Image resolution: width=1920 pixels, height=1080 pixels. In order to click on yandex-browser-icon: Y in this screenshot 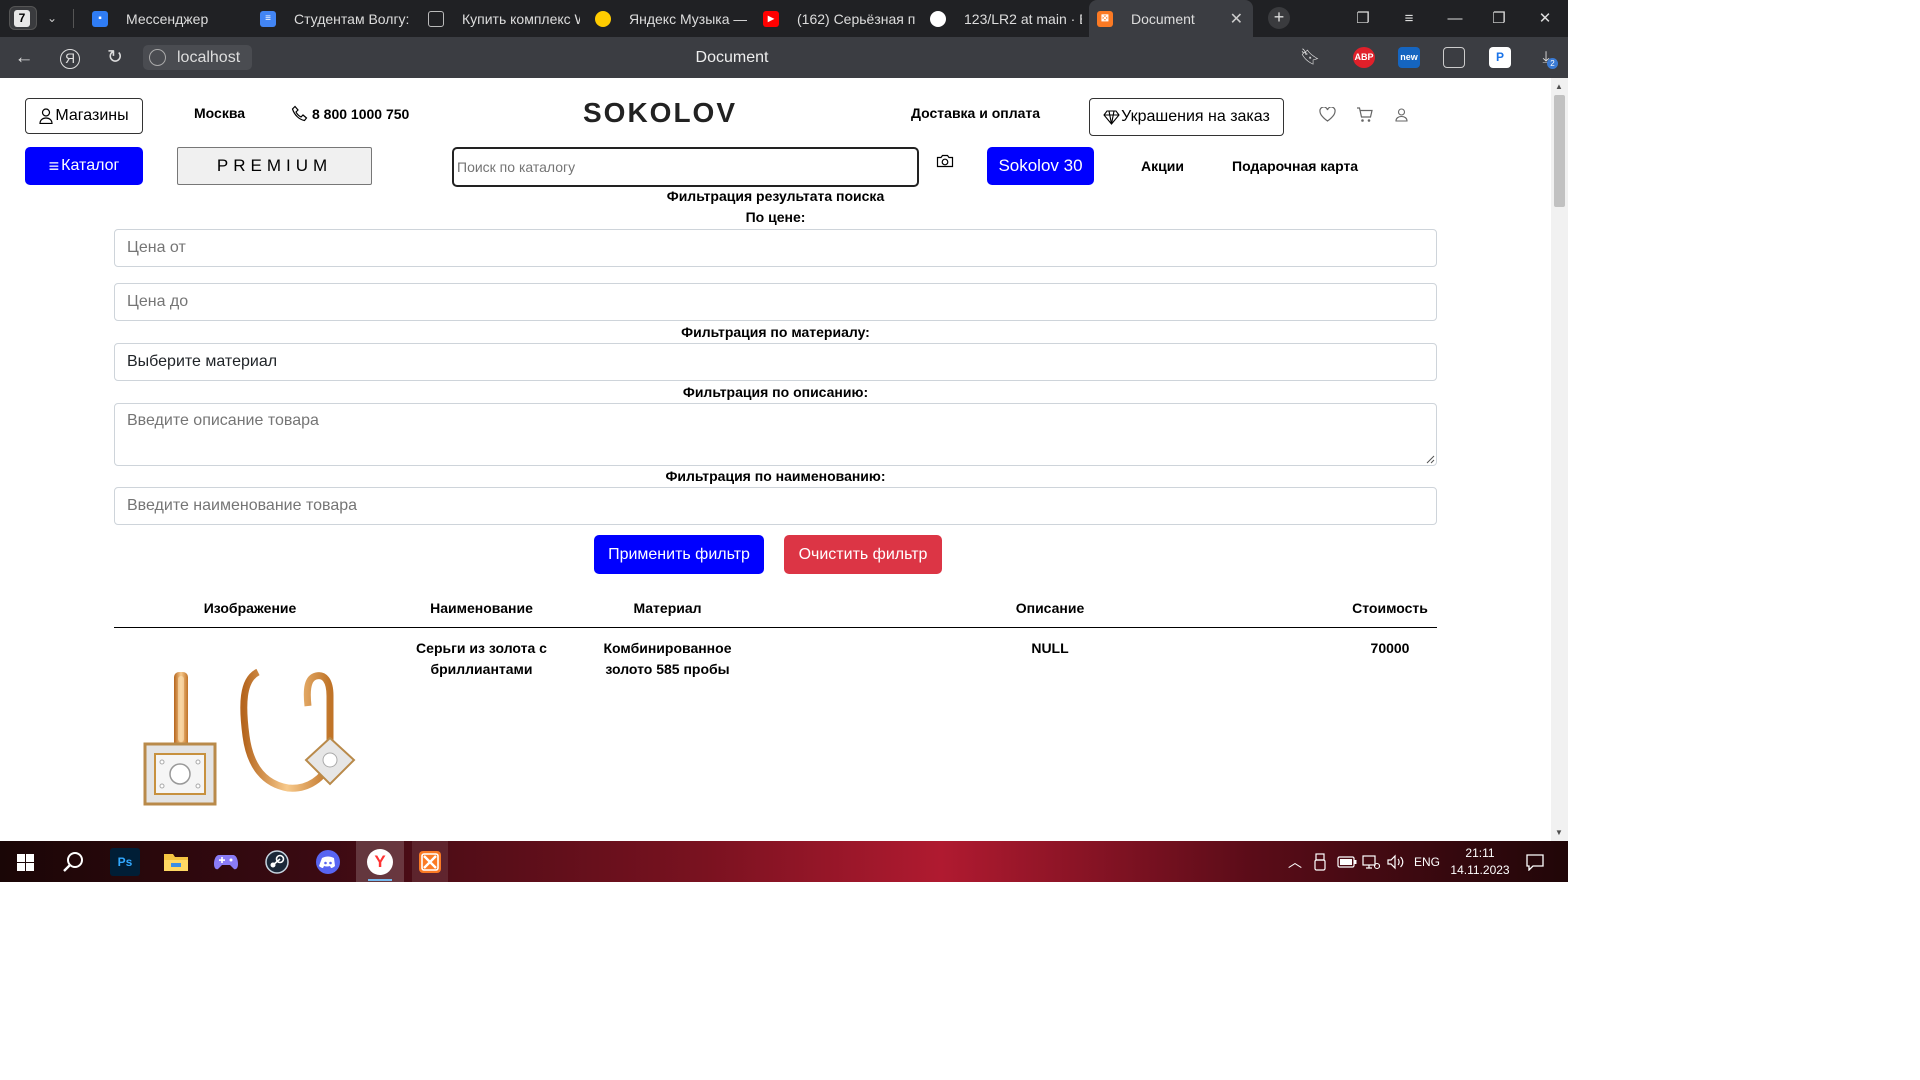, I will do `click(380, 861)`.